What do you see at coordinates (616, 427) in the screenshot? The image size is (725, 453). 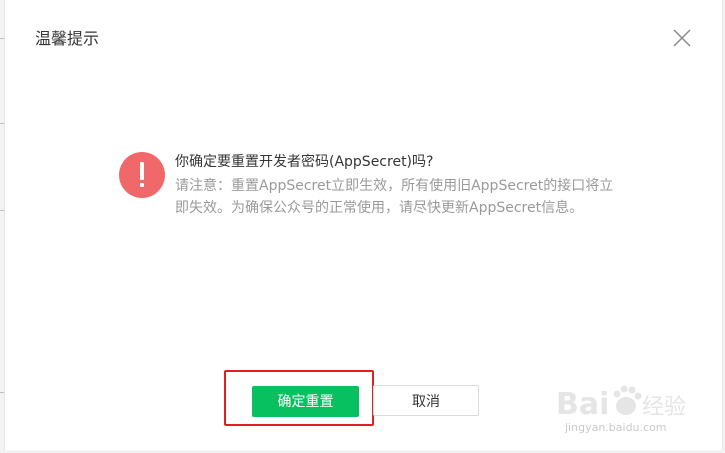 I see `watermark-url: jingyan.baidu.com` at bounding box center [616, 427].